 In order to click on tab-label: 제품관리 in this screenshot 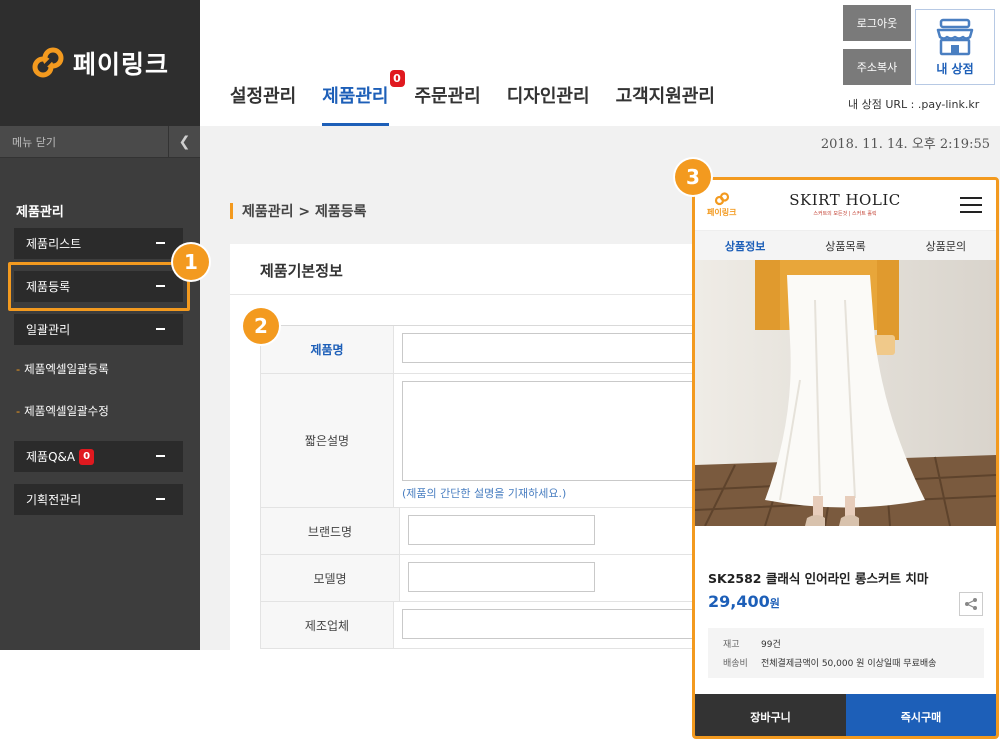, I will do `click(355, 96)`.